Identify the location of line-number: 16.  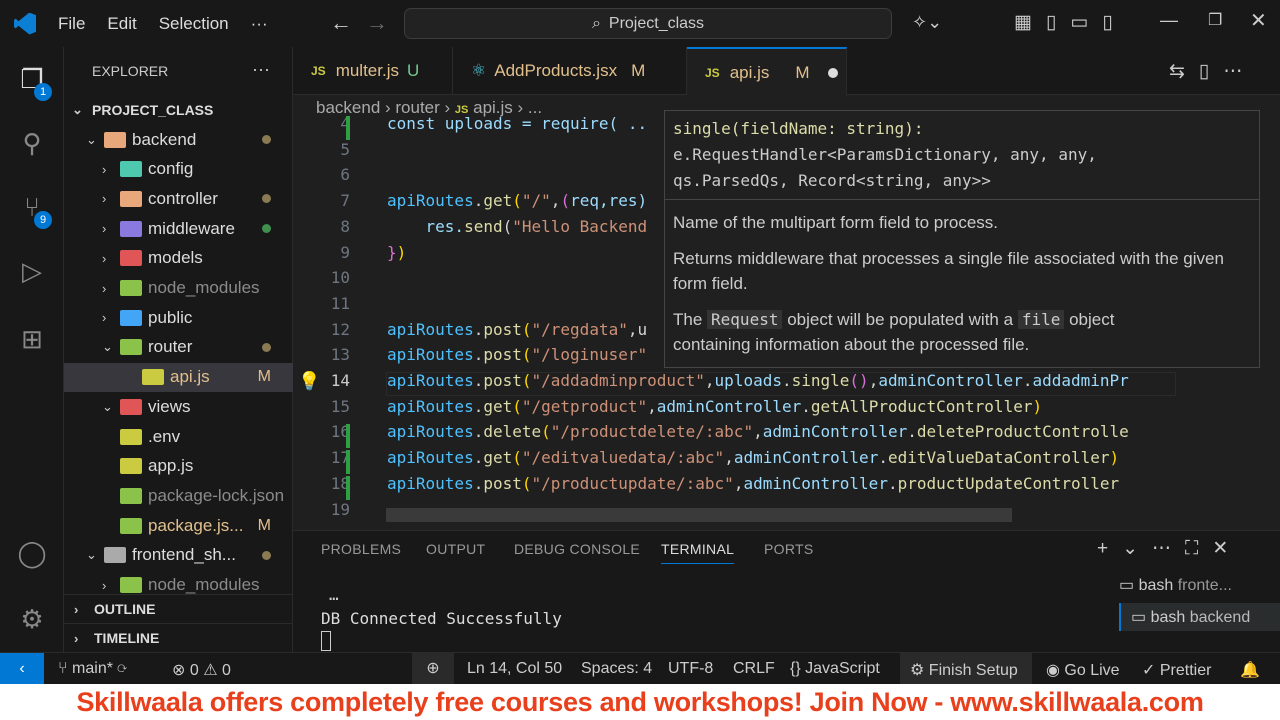
(340, 432).